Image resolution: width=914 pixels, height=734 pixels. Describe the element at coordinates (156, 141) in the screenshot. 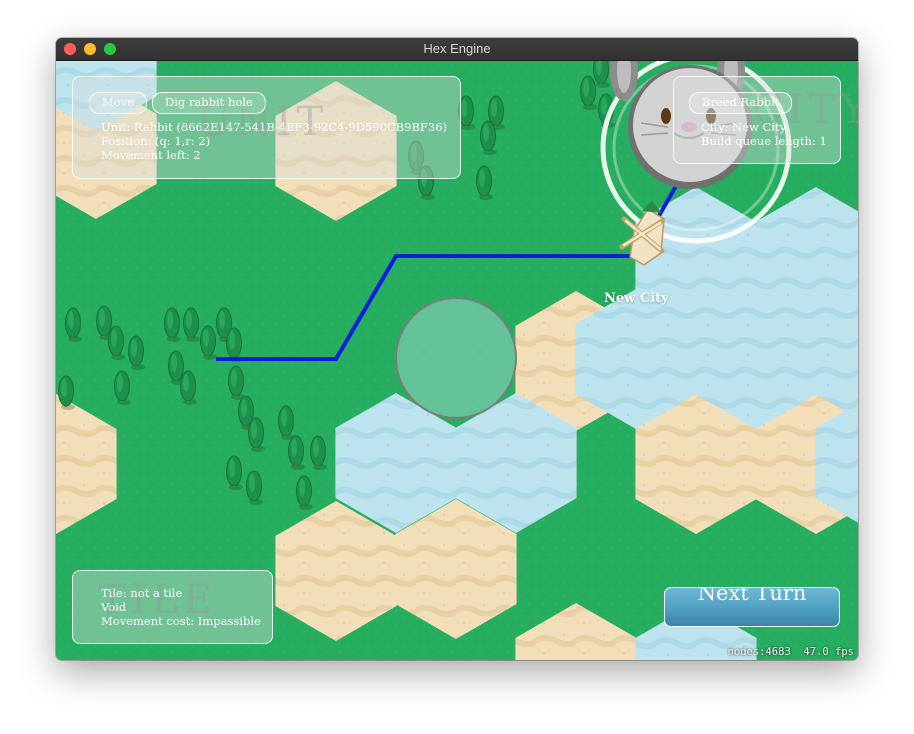

I see `unit-position-text: Position: (q: 1,r: 2)` at that location.